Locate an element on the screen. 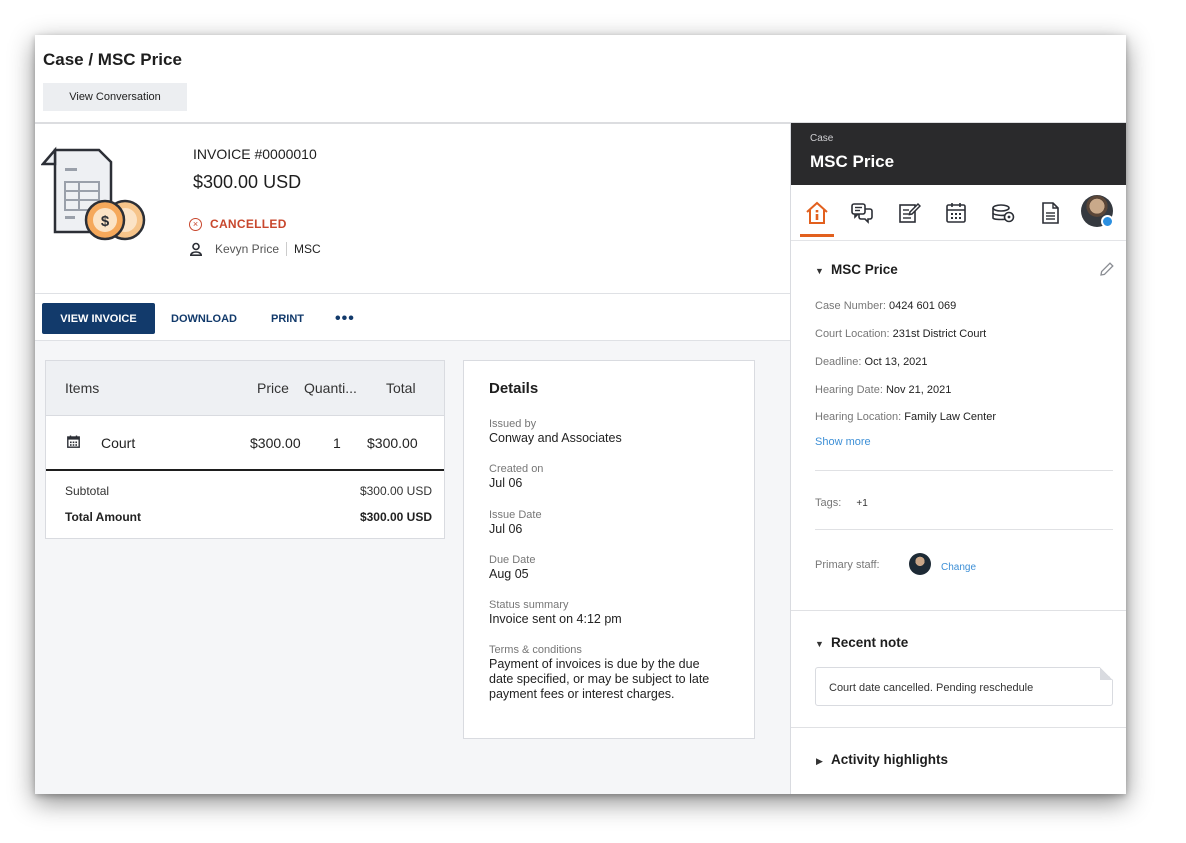 Image resolution: width=1186 pixels, height=843 pixels. detail-due-date: Due Date Aug 05 is located at coordinates (614, 567).